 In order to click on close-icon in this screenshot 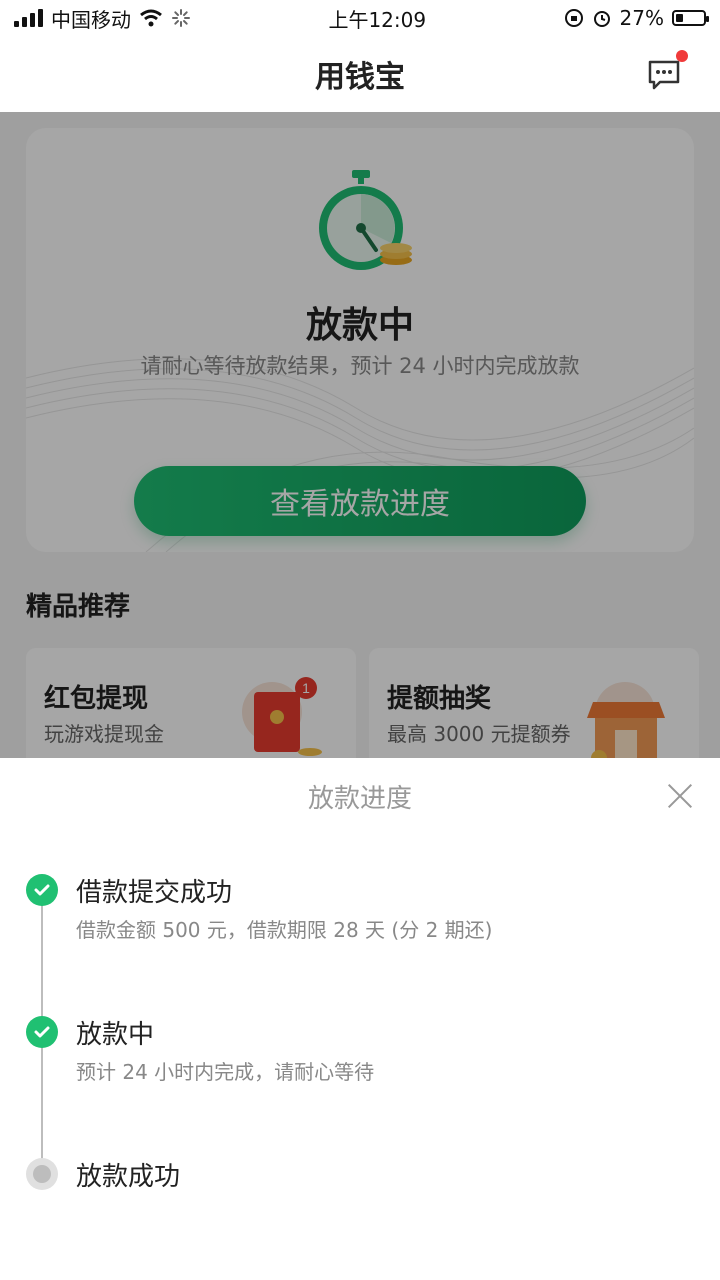, I will do `click(680, 796)`.